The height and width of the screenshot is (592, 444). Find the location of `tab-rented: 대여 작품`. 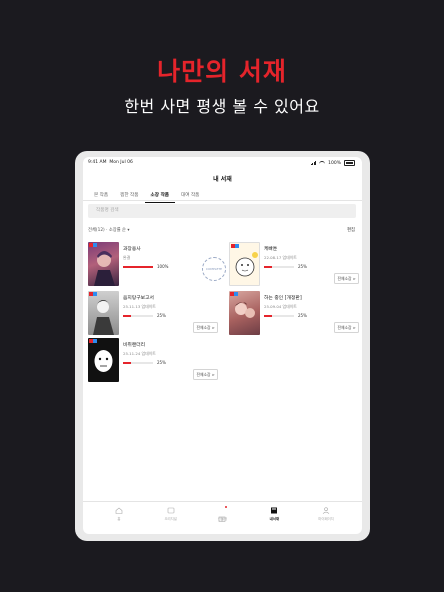

tab-rented: 대여 작품 is located at coordinates (190, 196).